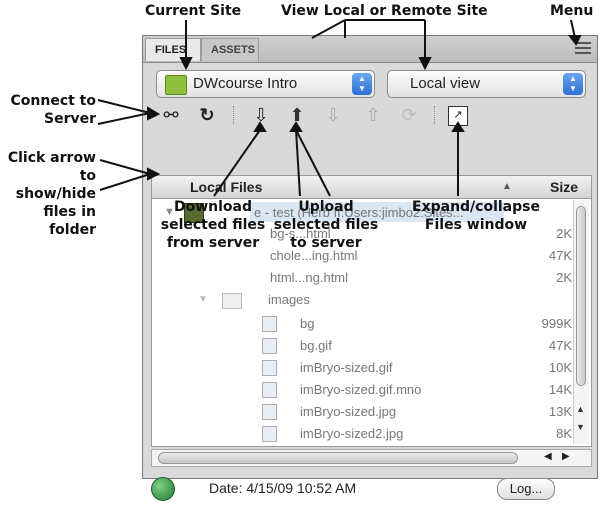  I want to click on scroll-right-arrow-icon: ▶, so click(566, 456).